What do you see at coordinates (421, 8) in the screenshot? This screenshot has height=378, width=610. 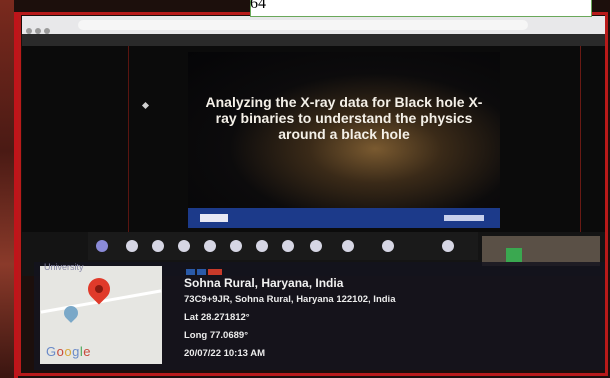 I see `header-box` at bounding box center [421, 8].